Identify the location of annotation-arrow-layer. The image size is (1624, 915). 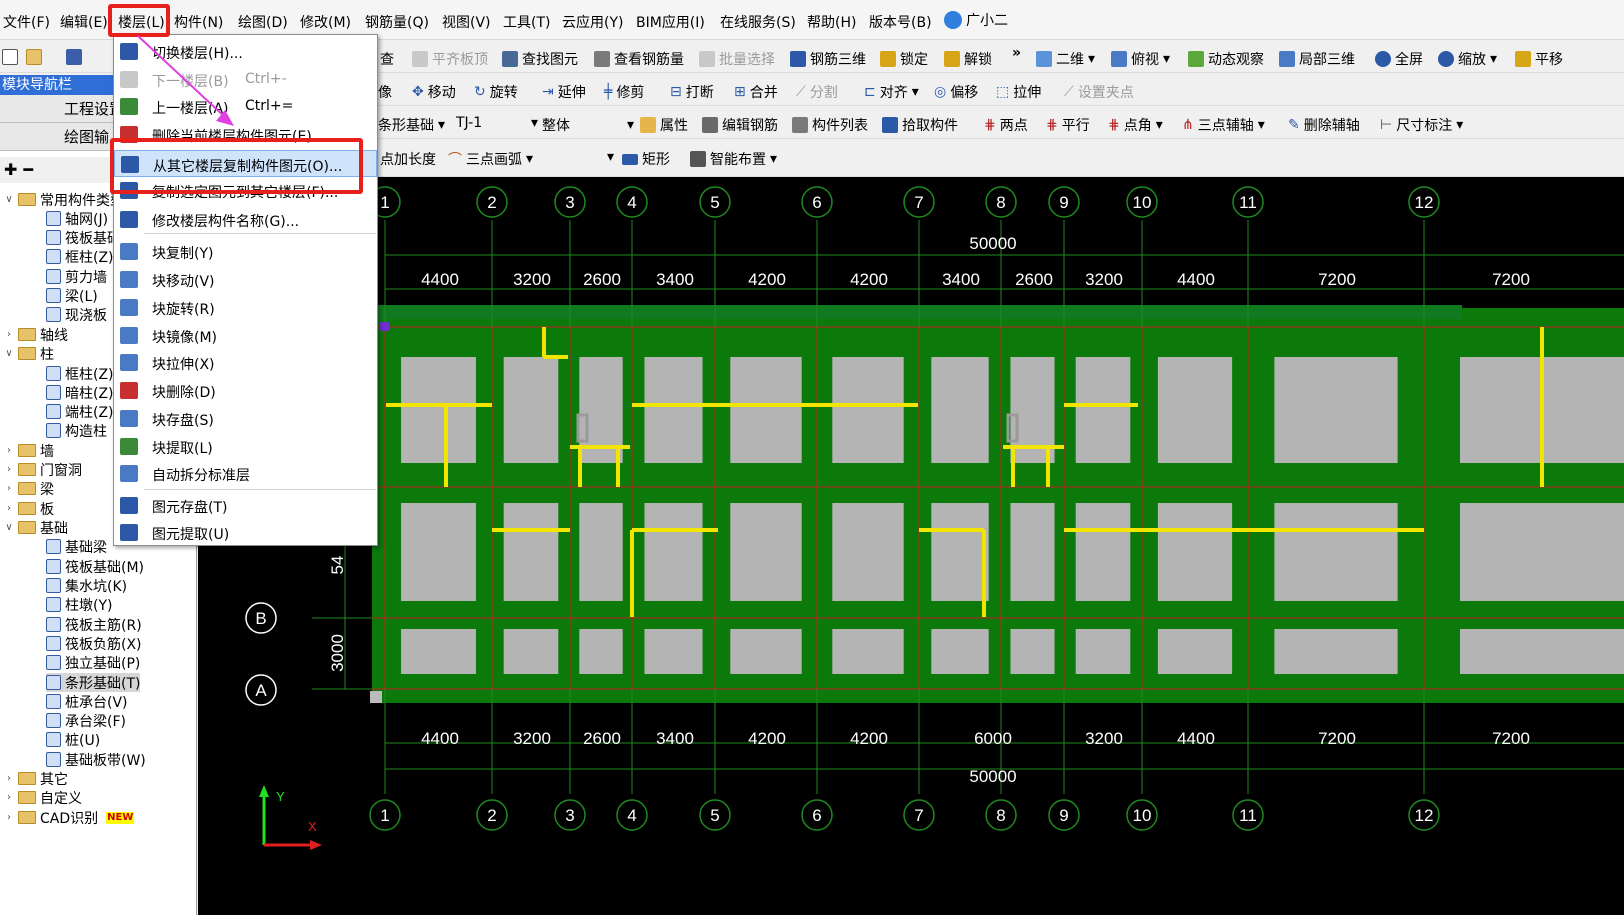
(185, 80).